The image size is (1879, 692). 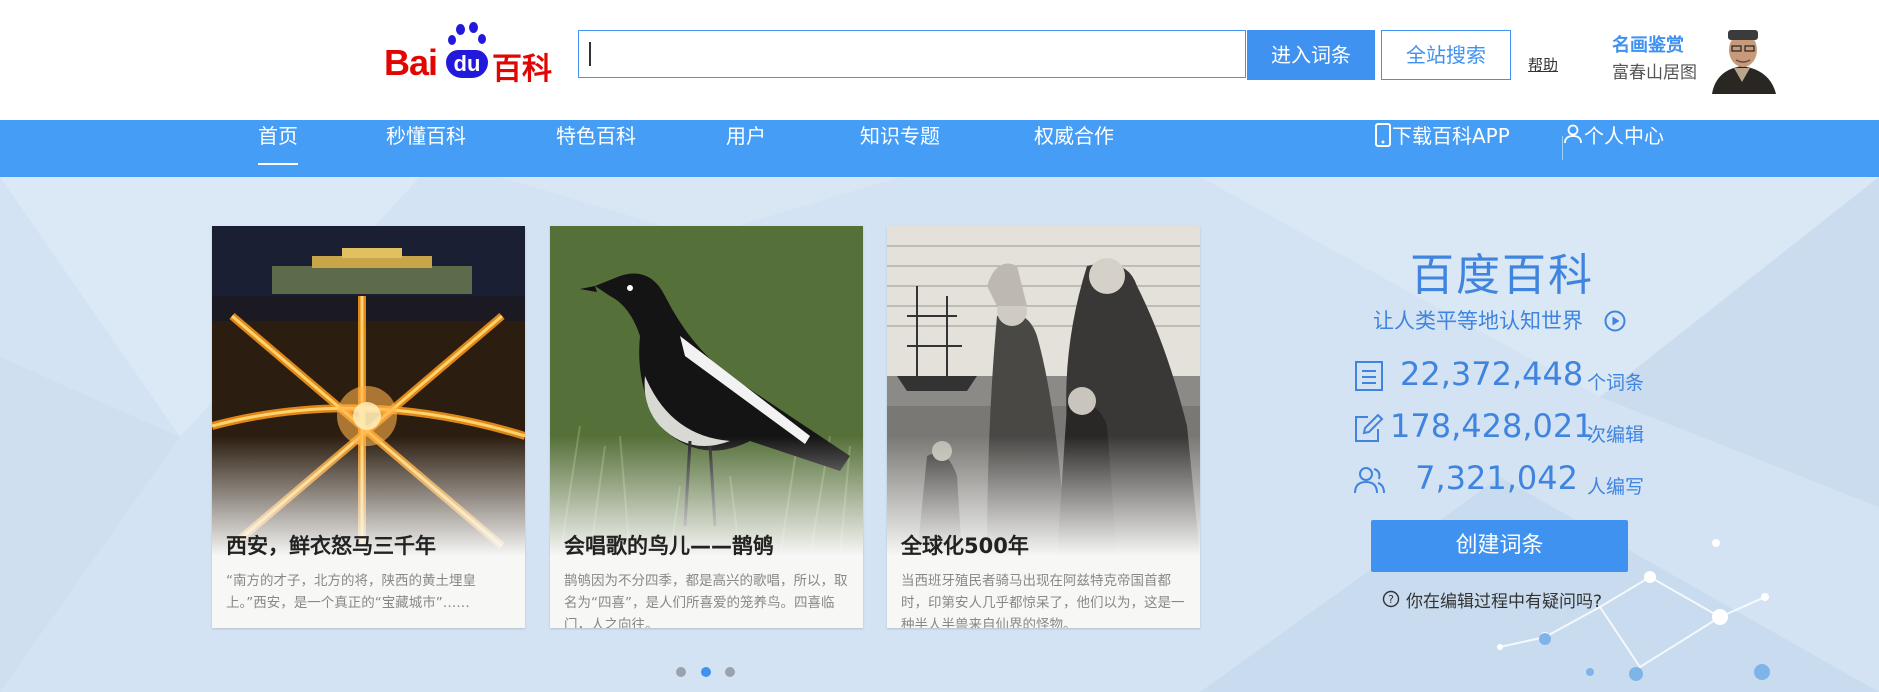 What do you see at coordinates (596, 148) in the screenshot?
I see `nav-item-featured: 特色百科` at bounding box center [596, 148].